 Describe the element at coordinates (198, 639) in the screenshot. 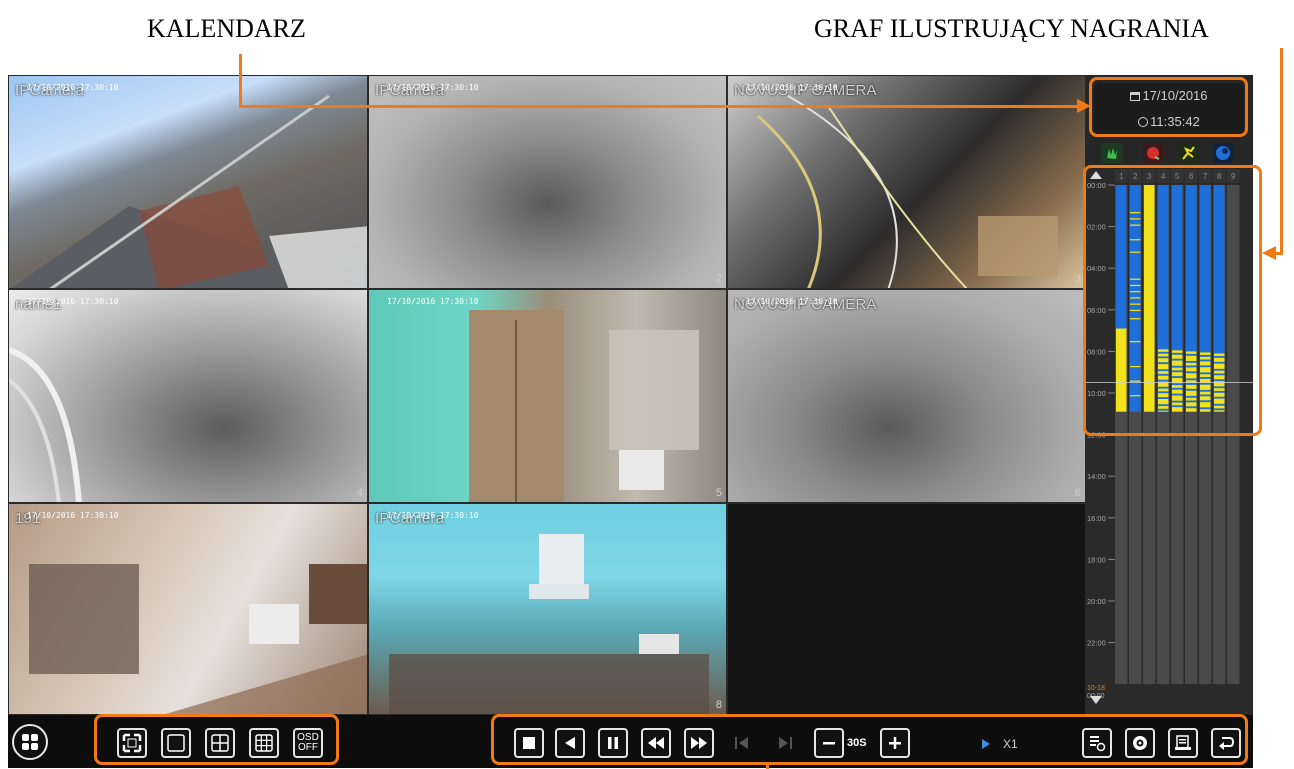

I see `camera-7-scene` at that location.